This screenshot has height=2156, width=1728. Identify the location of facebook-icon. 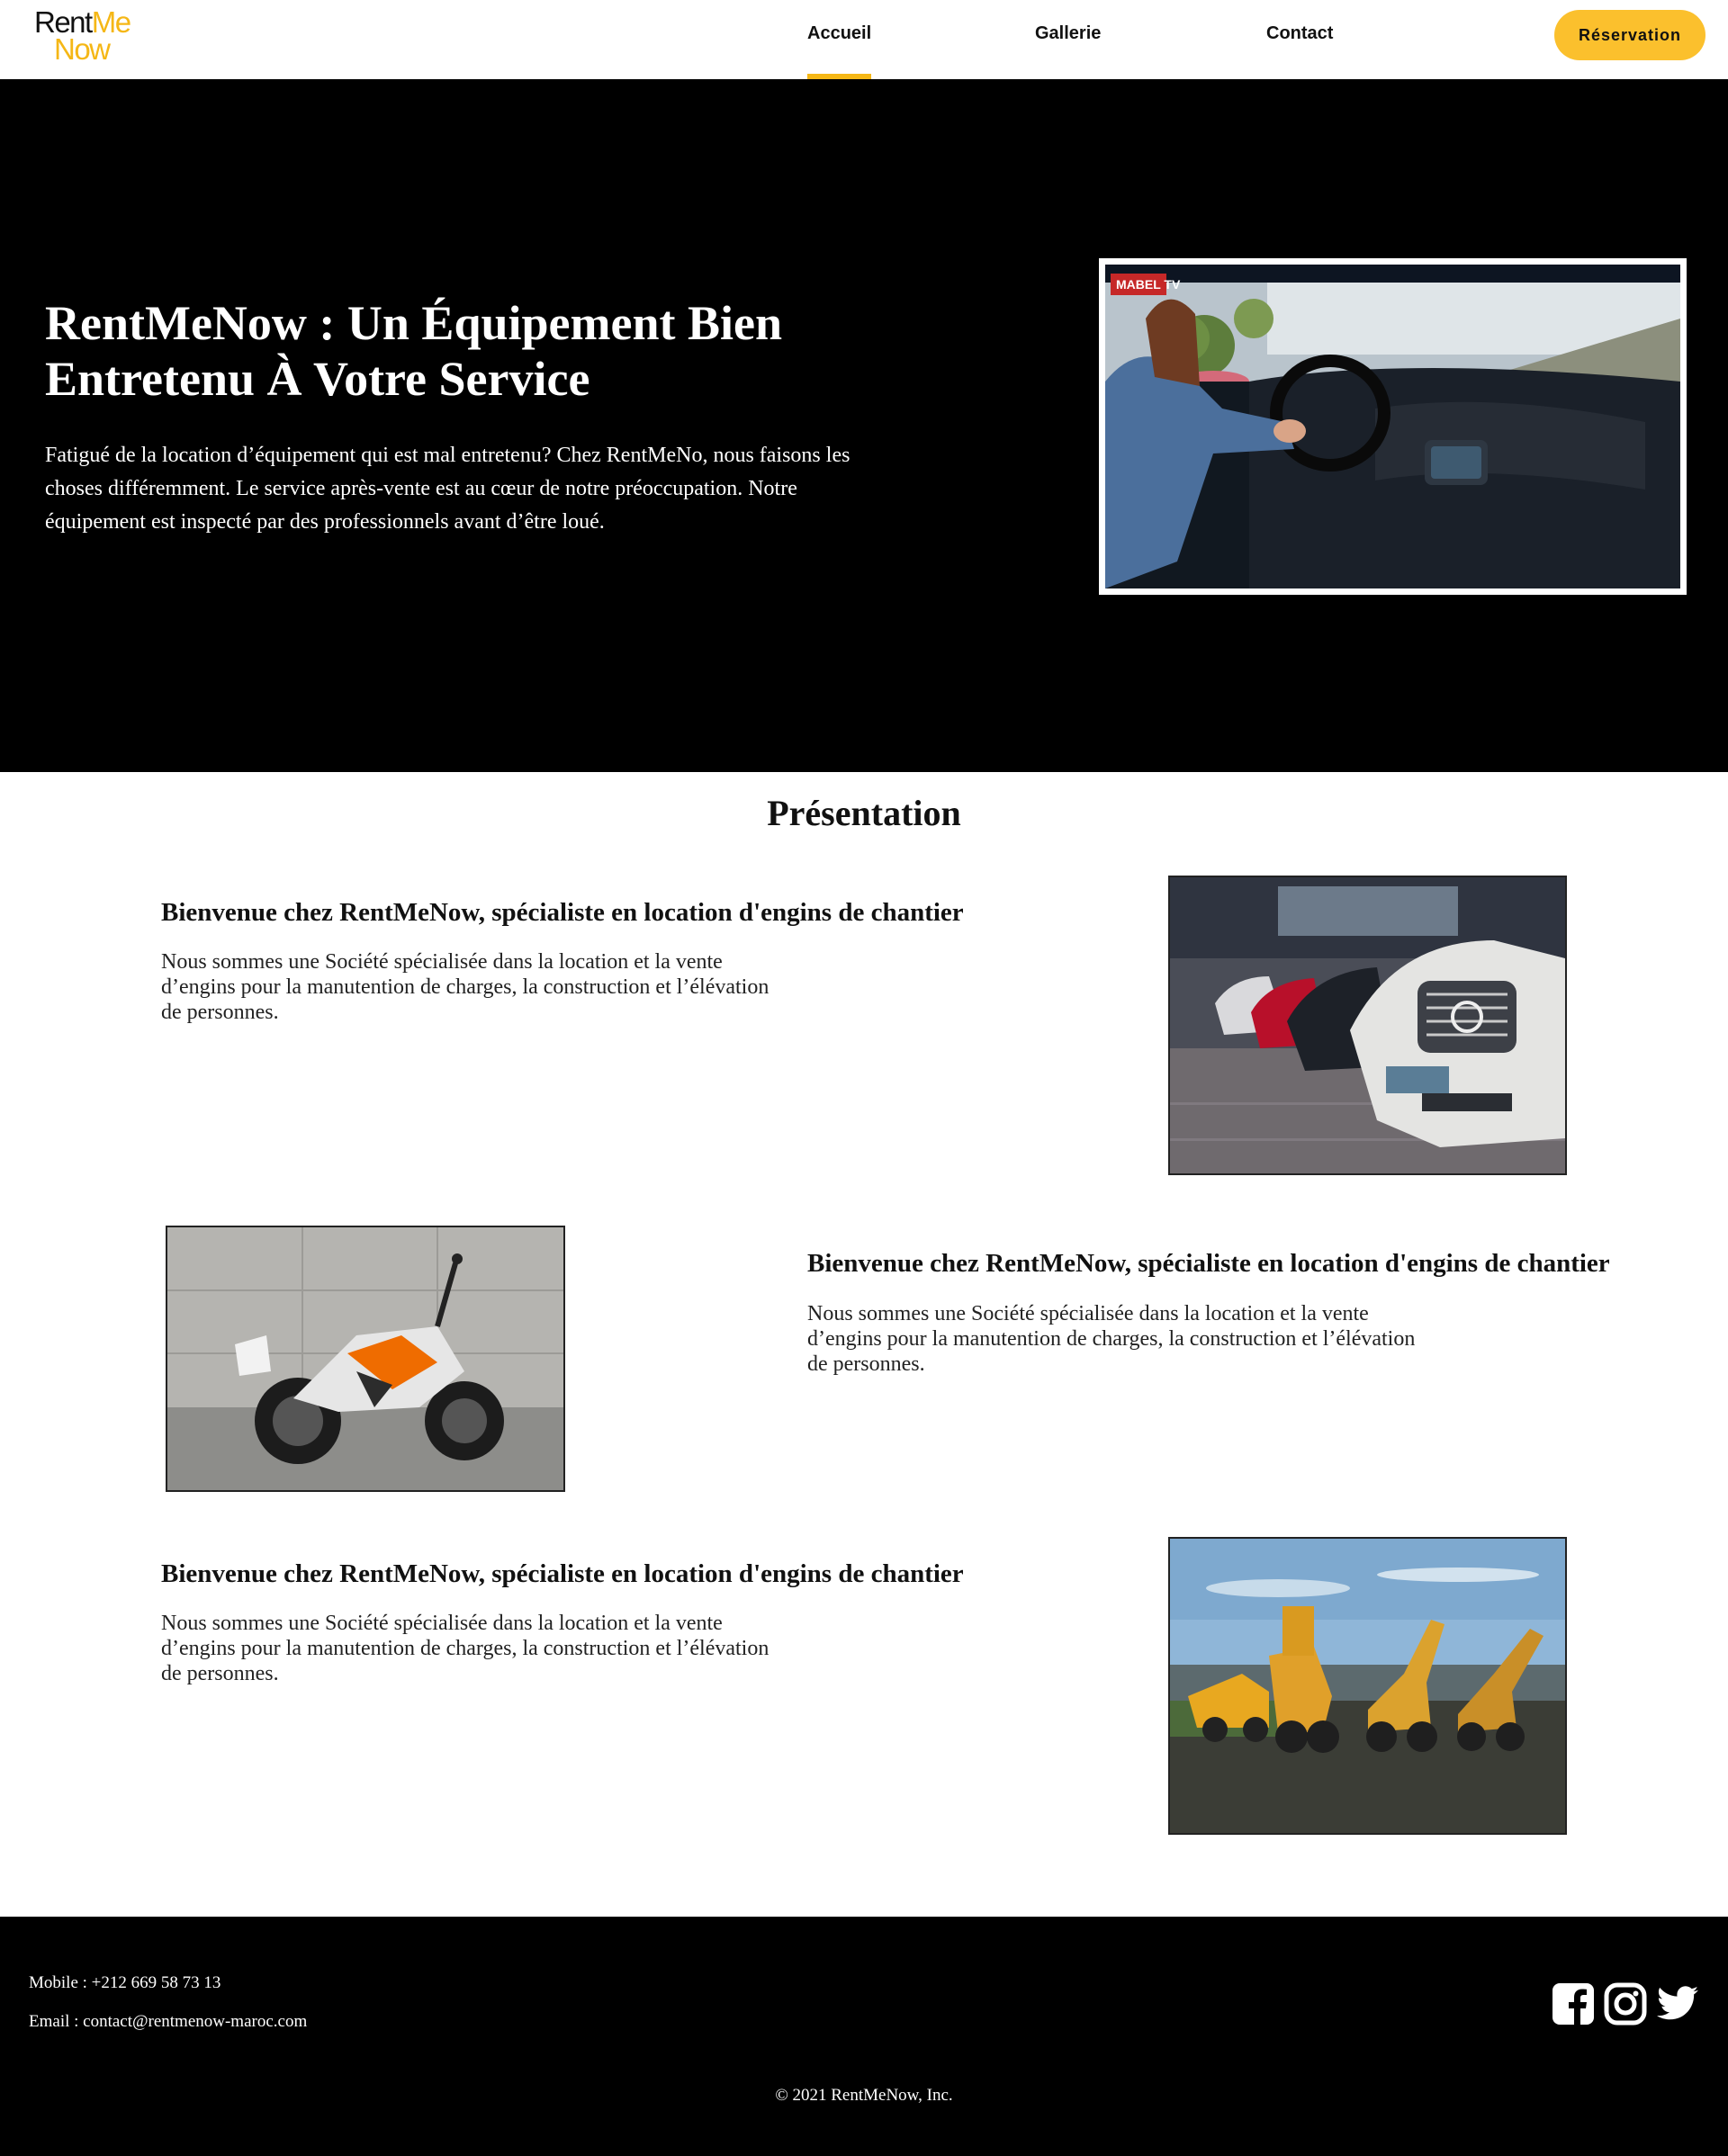
(1574, 2003).